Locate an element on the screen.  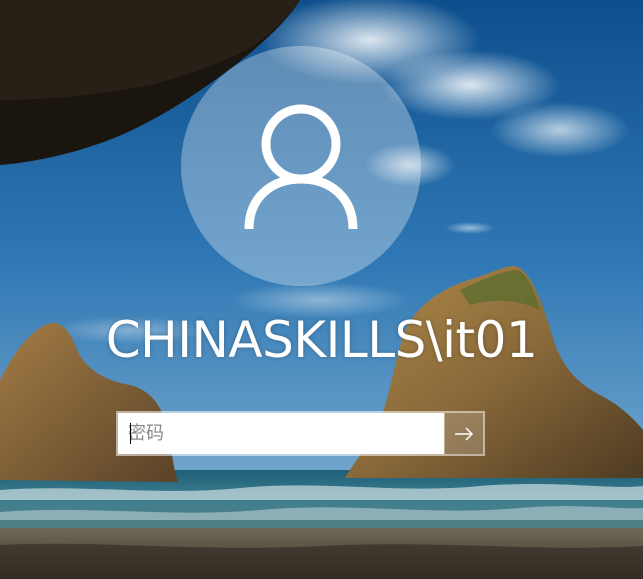
arrow-right-icon is located at coordinates (464, 433).